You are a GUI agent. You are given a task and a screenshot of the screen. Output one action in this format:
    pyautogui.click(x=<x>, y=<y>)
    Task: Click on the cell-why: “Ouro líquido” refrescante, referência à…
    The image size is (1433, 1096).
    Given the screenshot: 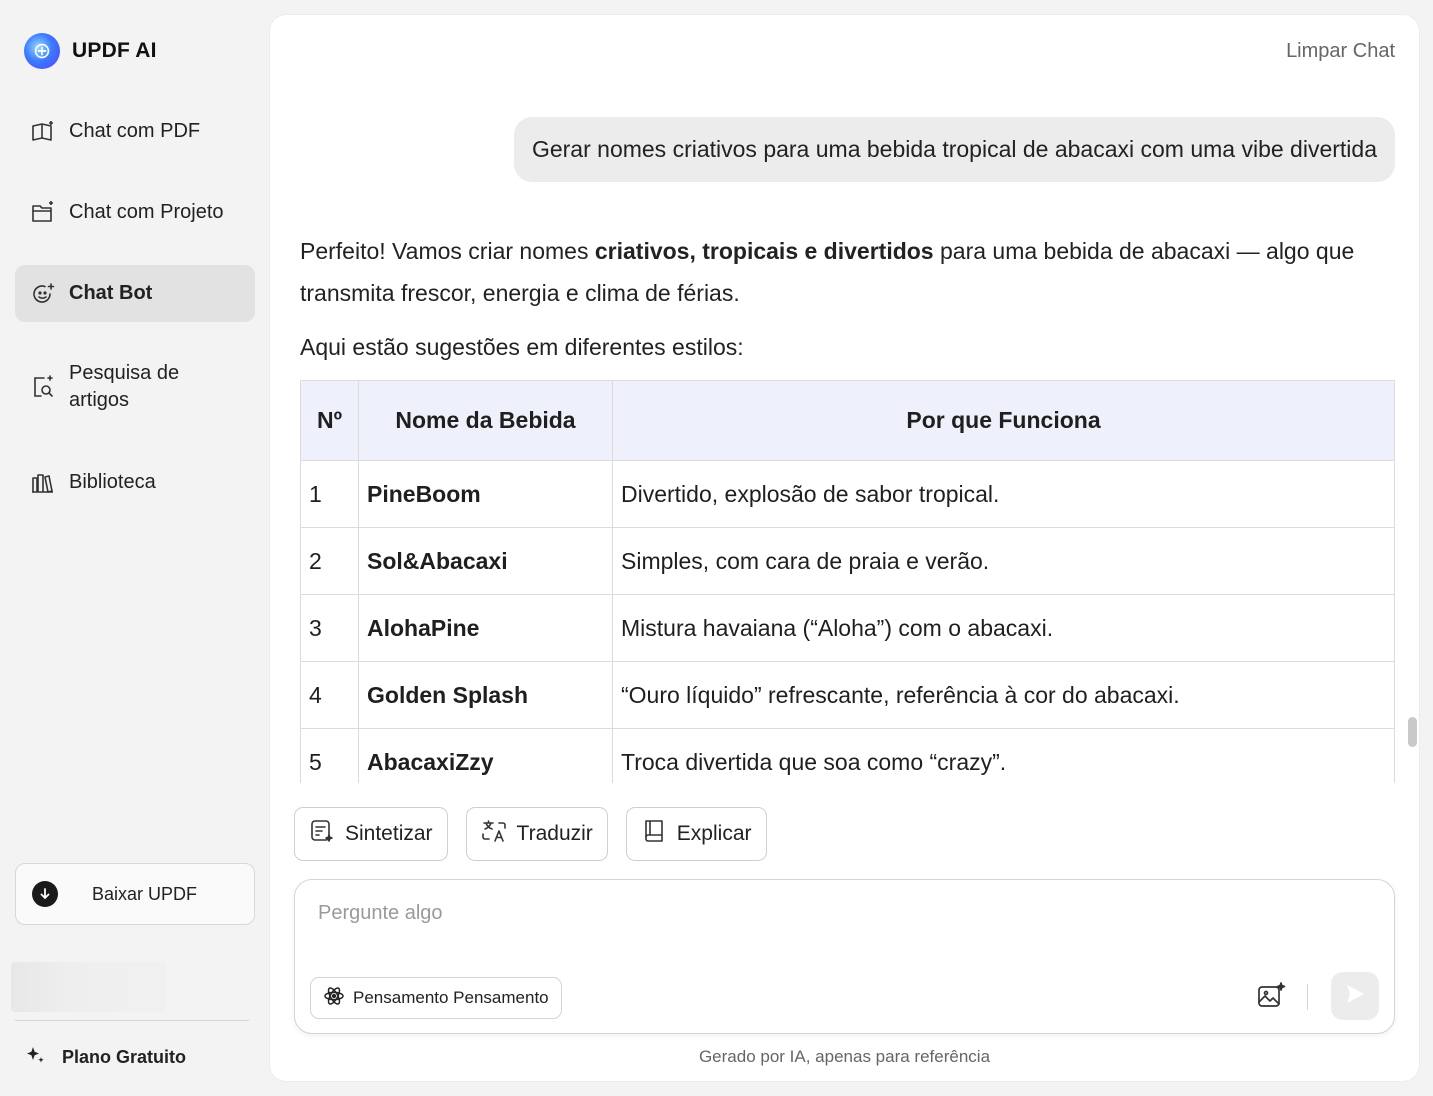 What is the action you would take?
    pyautogui.click(x=1003, y=695)
    